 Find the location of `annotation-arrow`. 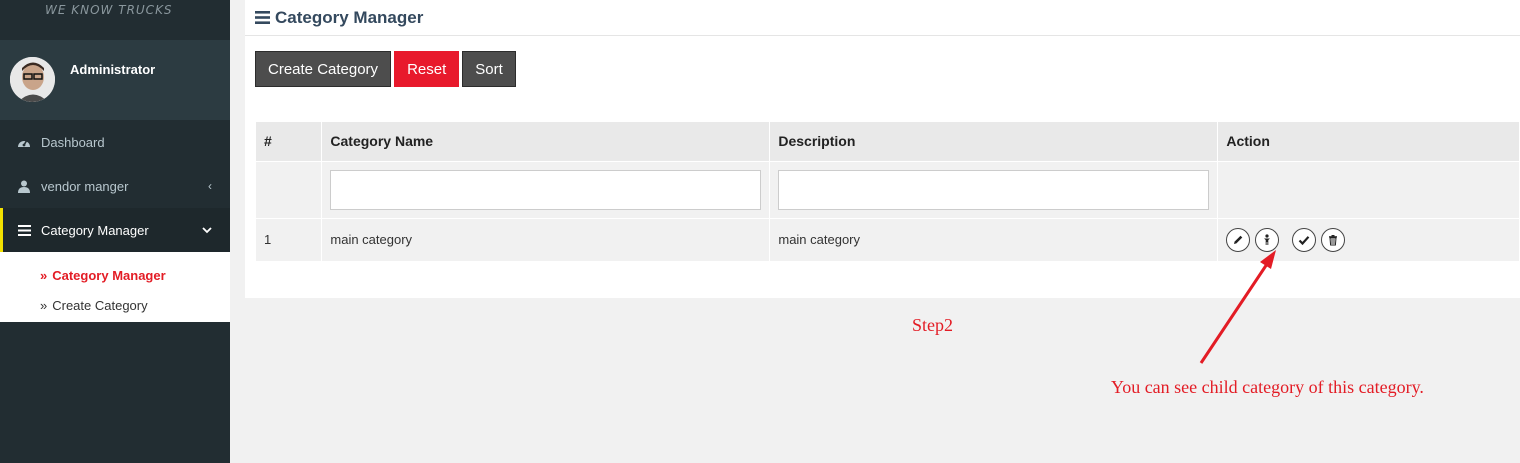

annotation-arrow is located at coordinates (1237, 307).